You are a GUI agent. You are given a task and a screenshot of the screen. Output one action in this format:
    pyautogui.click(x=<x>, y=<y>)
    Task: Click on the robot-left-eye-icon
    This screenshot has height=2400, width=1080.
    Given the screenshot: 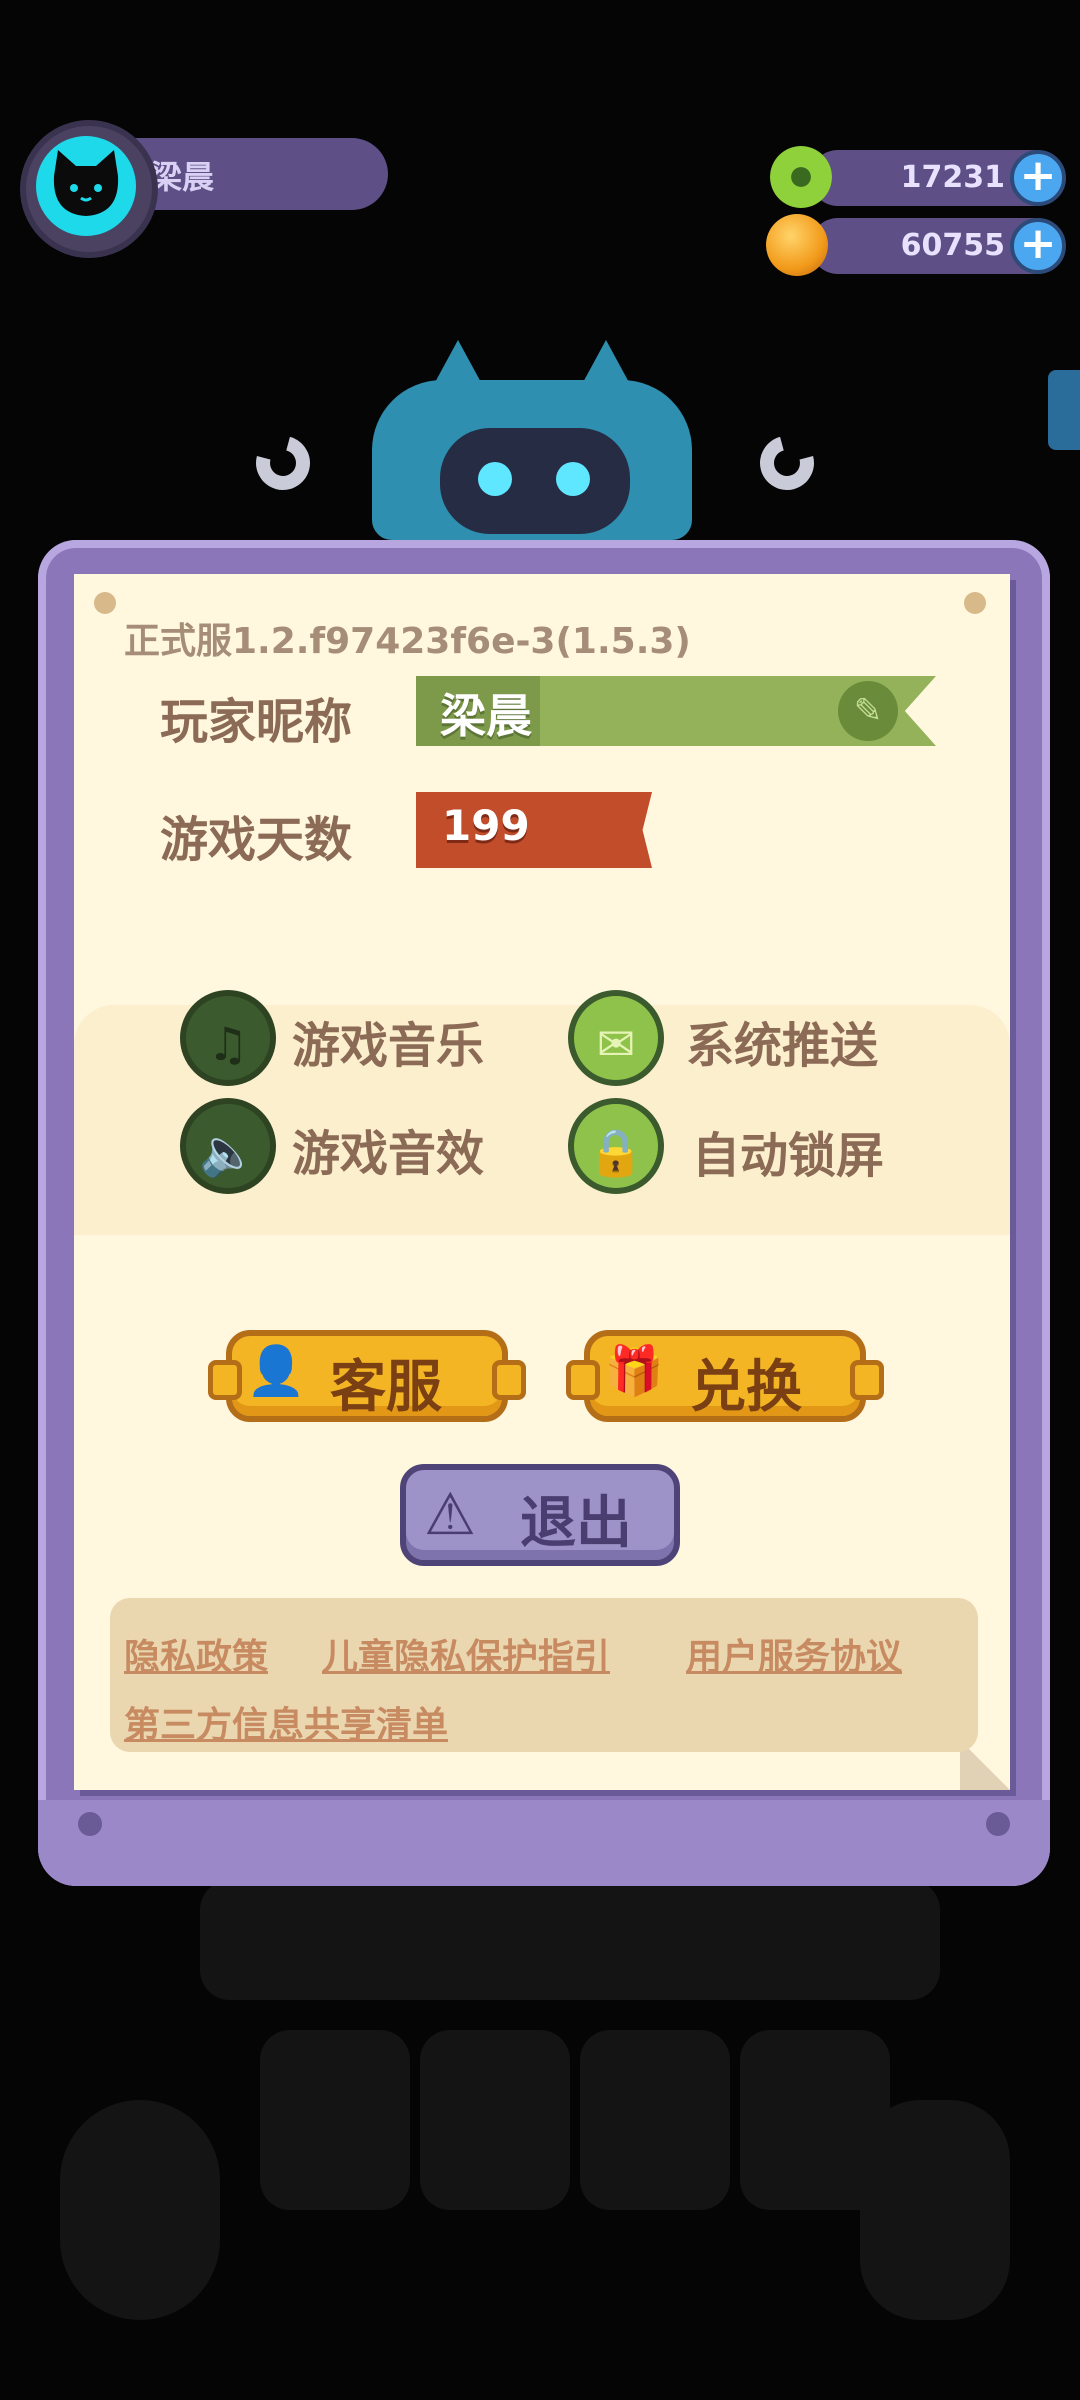 What is the action you would take?
    pyautogui.click(x=495, y=479)
    